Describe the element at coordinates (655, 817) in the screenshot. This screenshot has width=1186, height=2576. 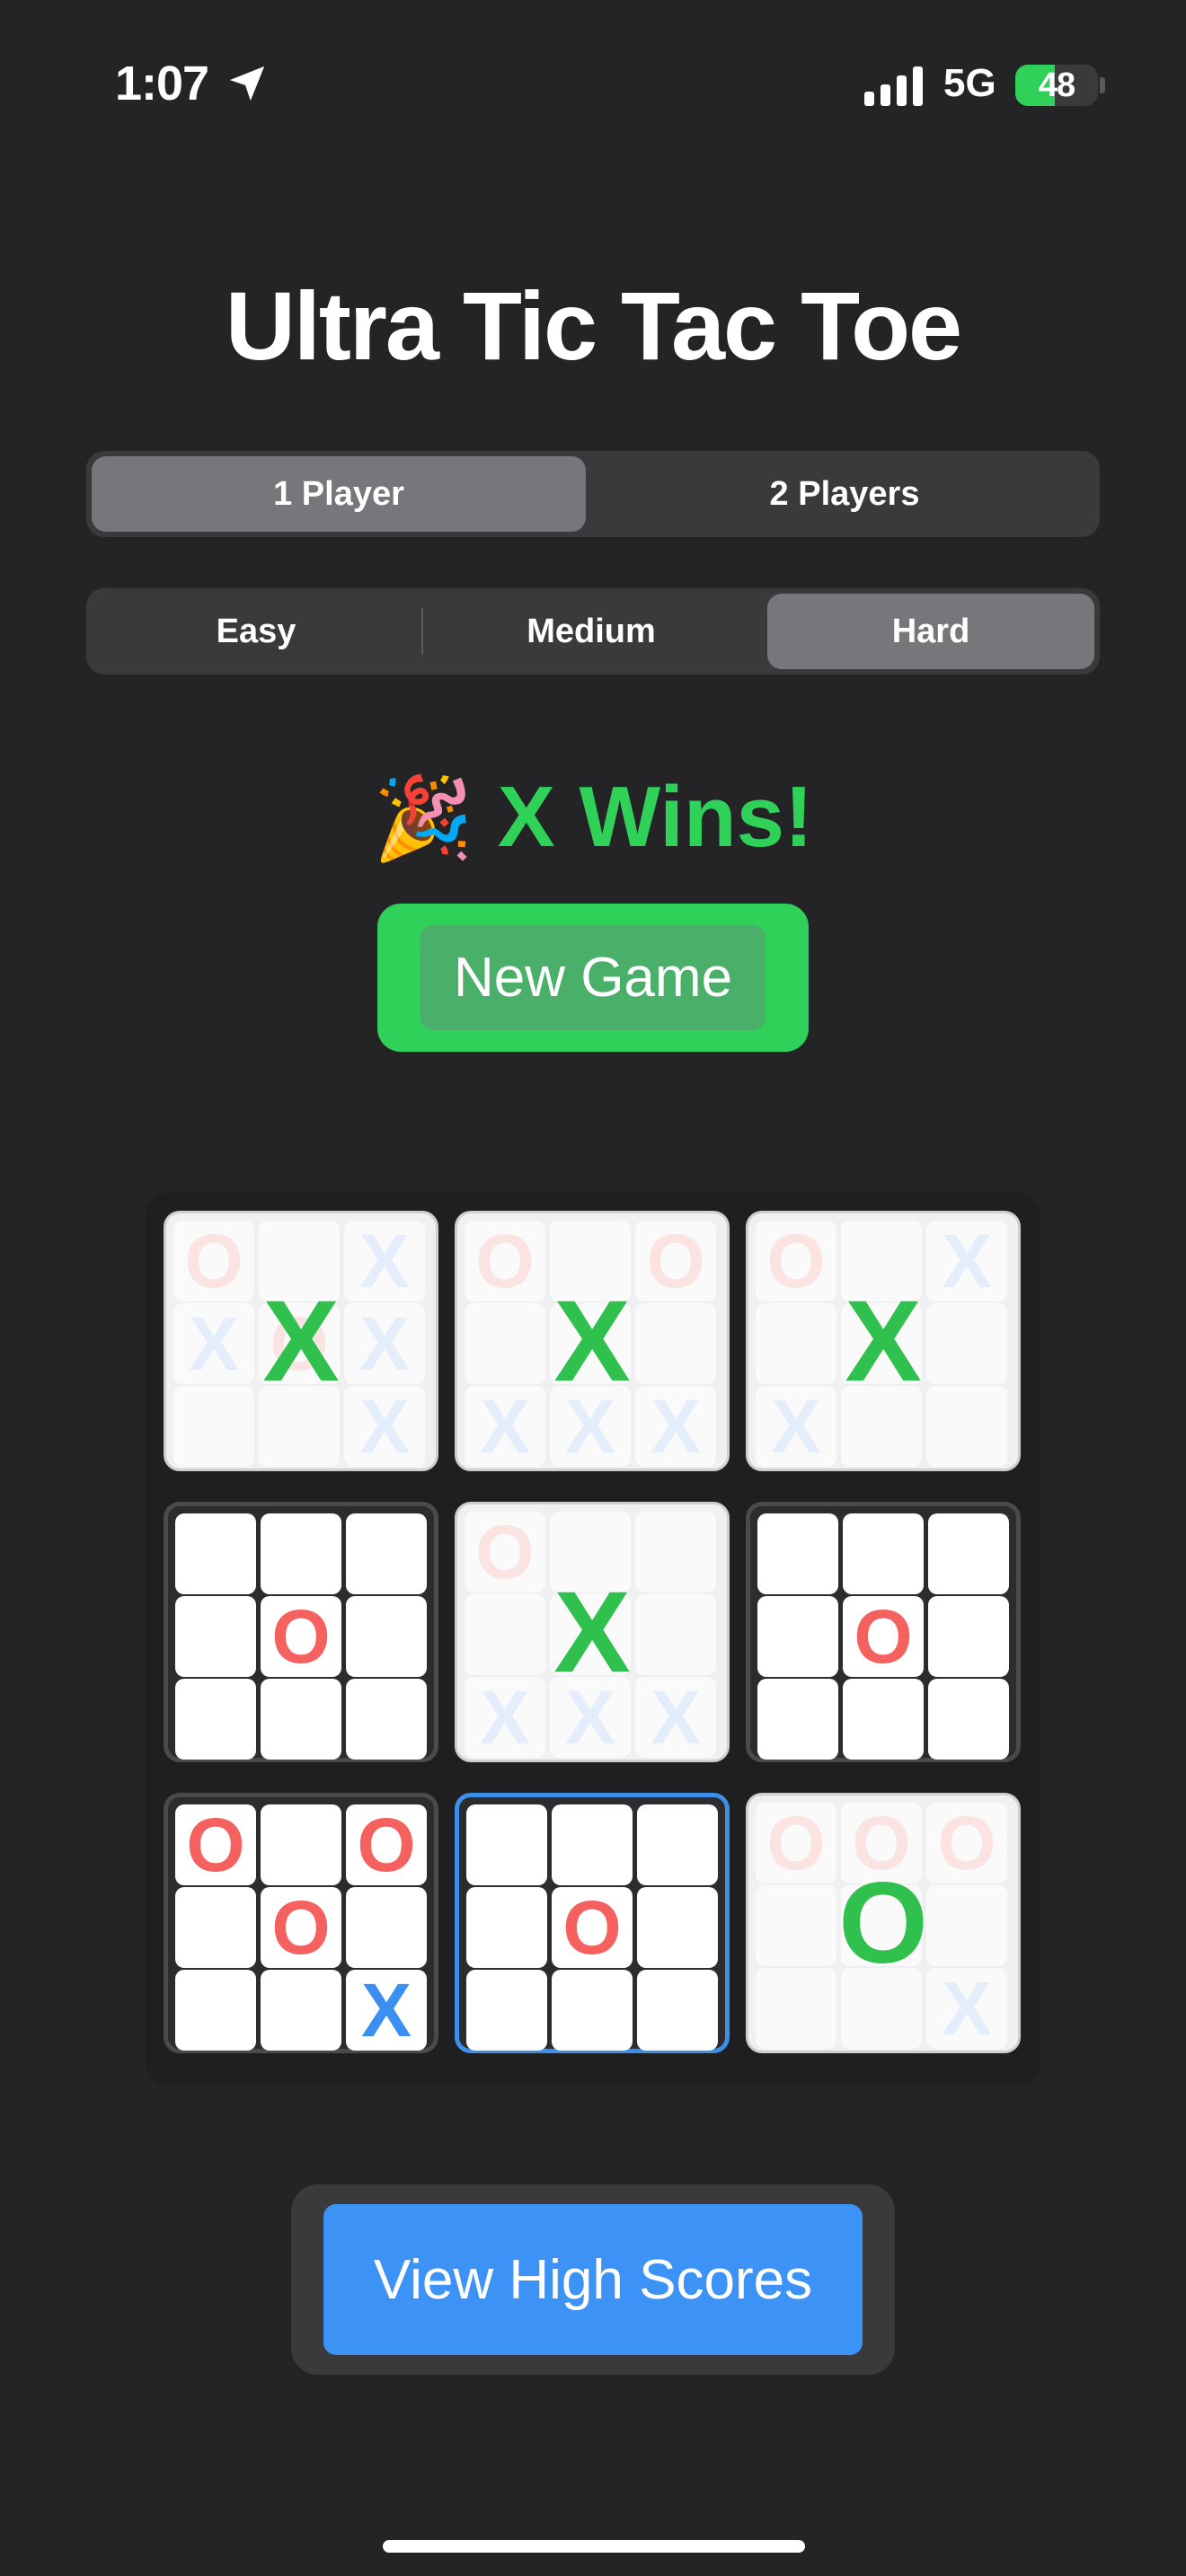
I see `result-text: X Wins!` at that location.